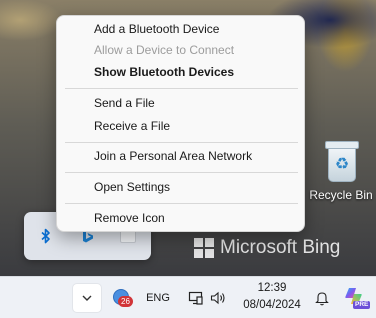  I want to click on copilot-preview-badge: PRE, so click(362, 305).